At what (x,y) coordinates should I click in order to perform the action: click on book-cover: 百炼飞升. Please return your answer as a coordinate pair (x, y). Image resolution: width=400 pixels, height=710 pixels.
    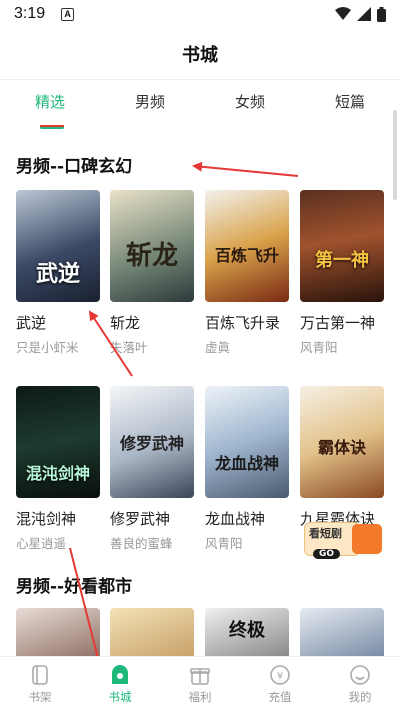
    Looking at the image, I should click on (247, 246).